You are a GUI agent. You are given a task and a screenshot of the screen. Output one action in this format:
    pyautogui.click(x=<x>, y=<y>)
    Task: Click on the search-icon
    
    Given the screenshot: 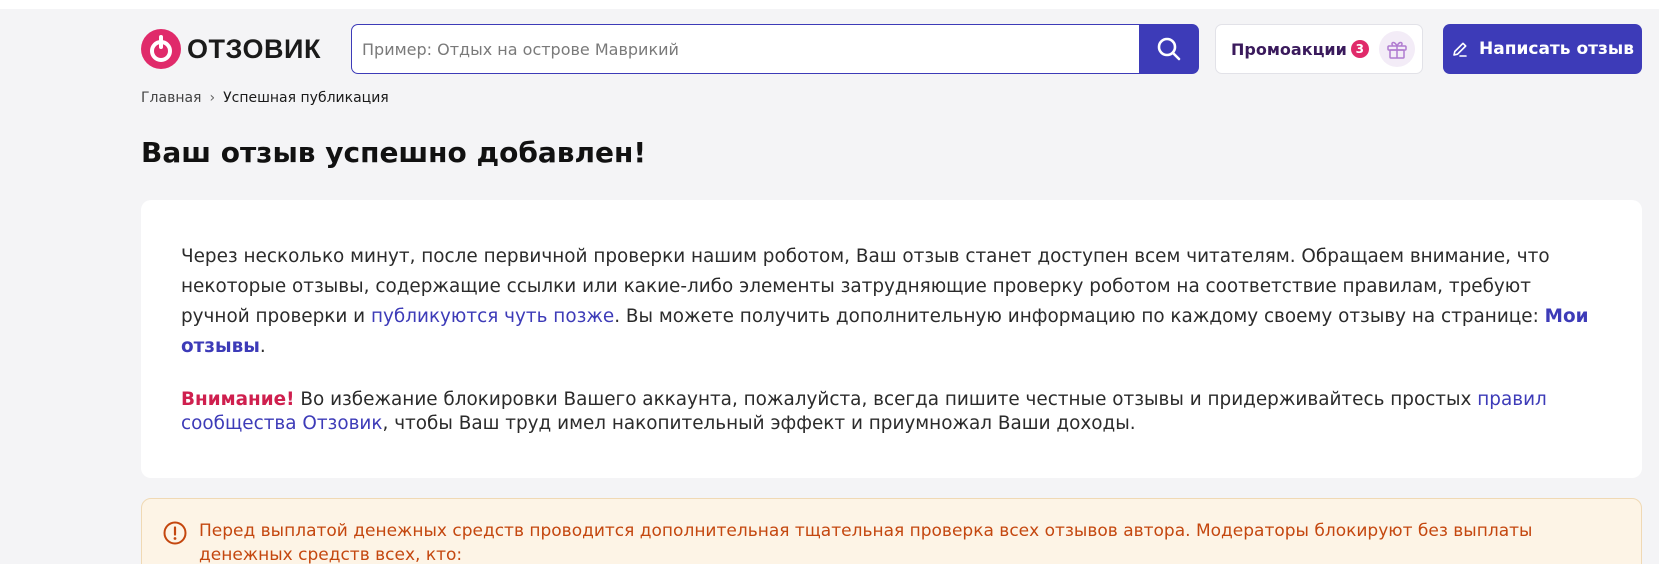 What is the action you would take?
    pyautogui.click(x=1169, y=49)
    